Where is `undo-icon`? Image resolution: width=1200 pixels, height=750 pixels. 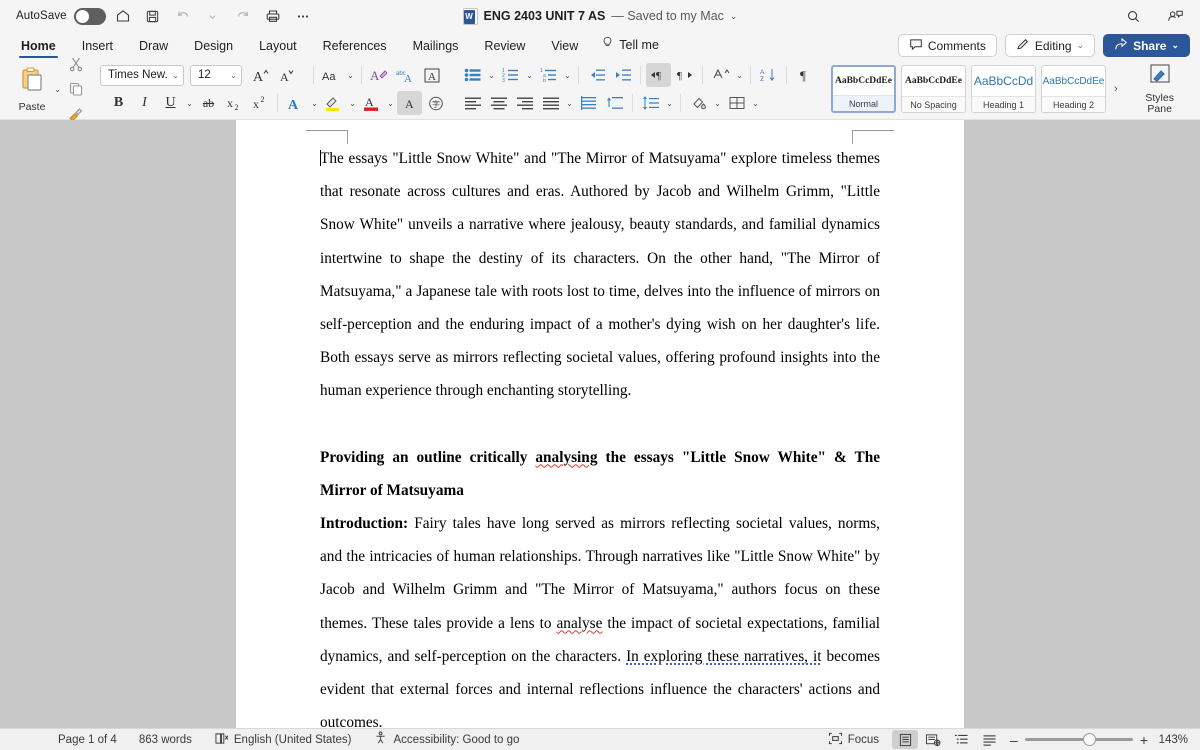
undo-icon is located at coordinates (183, 16).